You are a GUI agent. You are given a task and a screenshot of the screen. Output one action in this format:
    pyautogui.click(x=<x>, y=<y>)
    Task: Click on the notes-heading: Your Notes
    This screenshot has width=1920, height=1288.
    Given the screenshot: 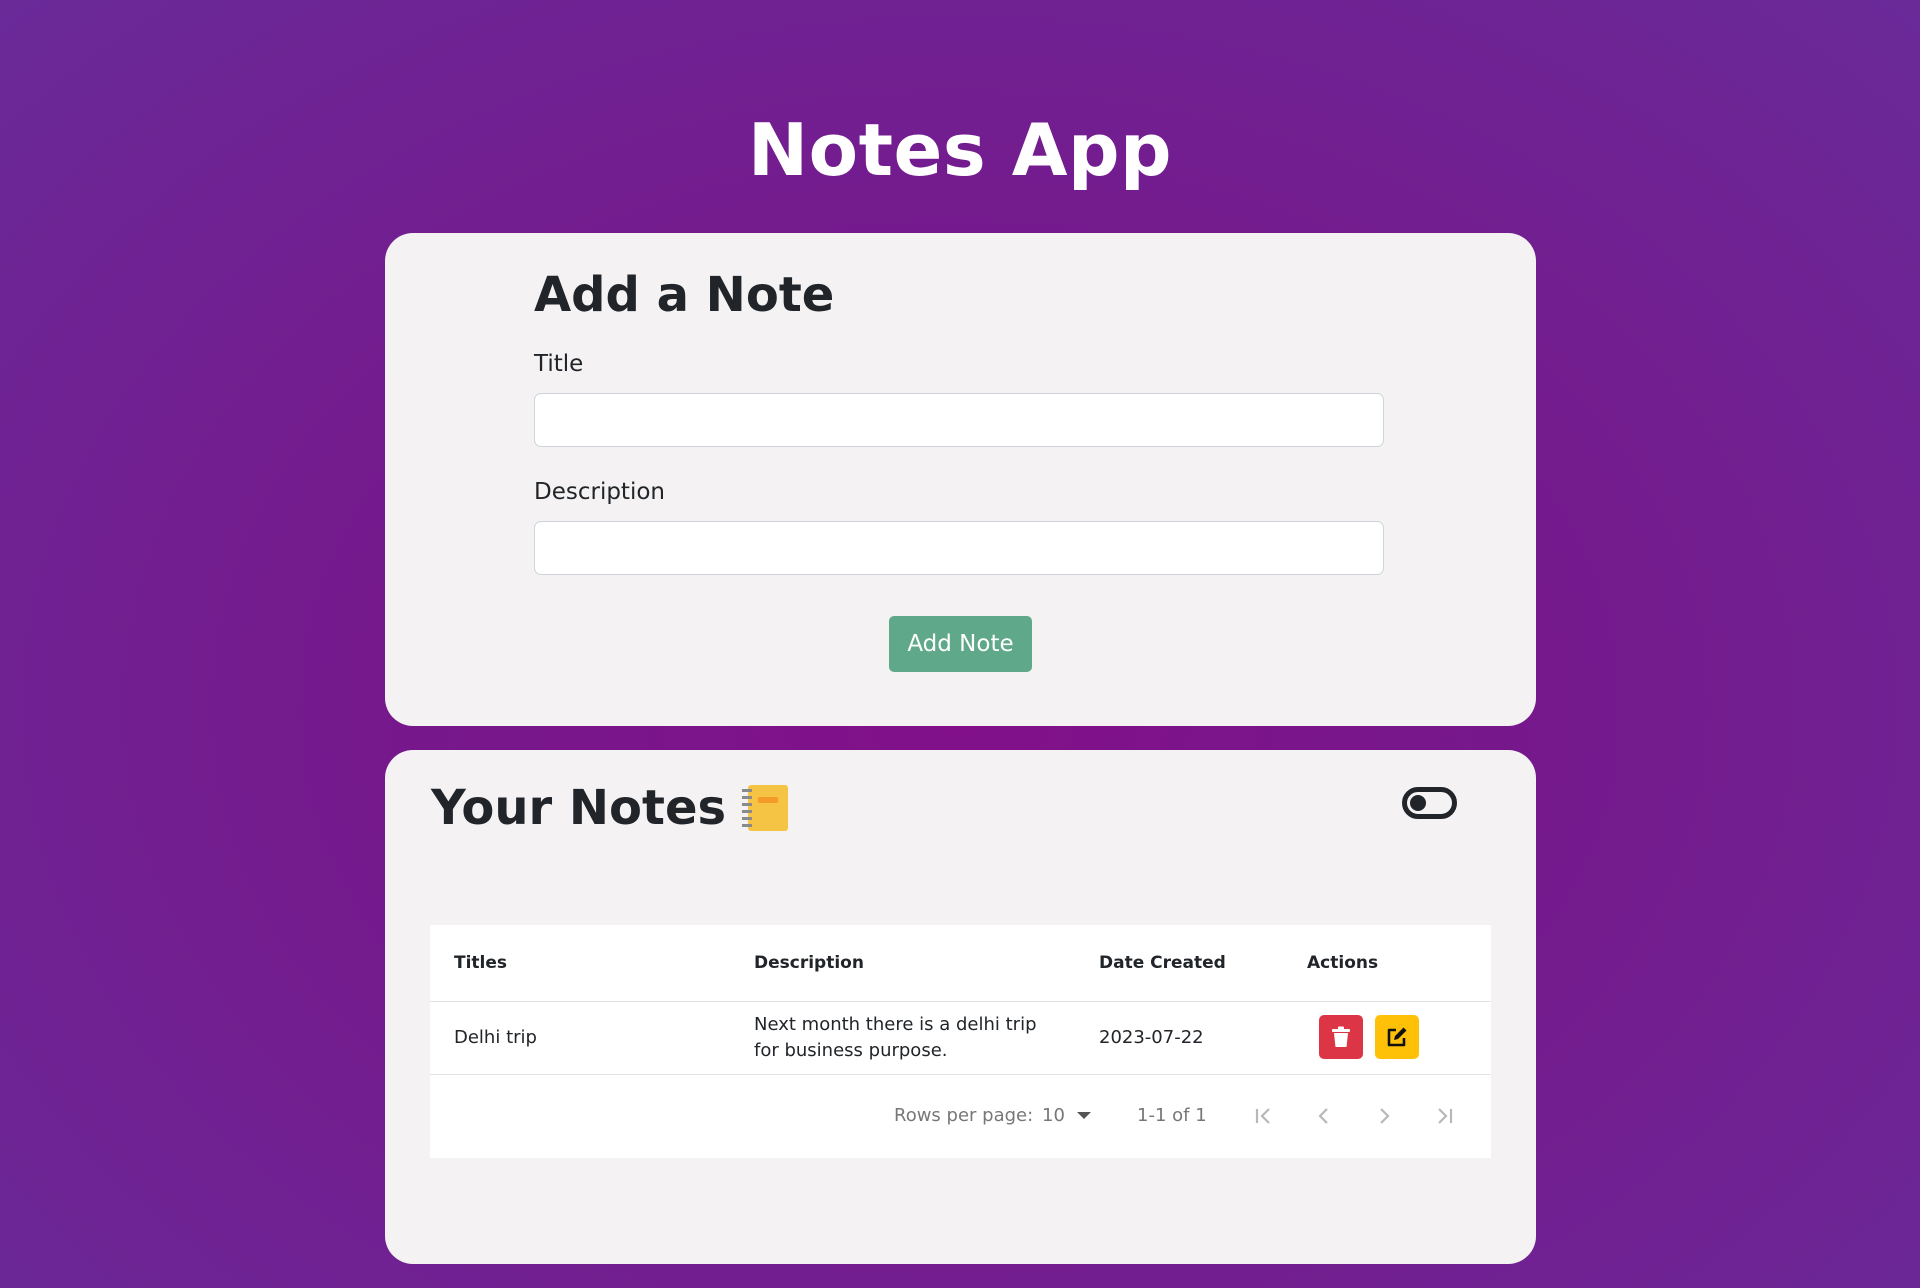 What is the action you would take?
    pyautogui.click(x=610, y=808)
    